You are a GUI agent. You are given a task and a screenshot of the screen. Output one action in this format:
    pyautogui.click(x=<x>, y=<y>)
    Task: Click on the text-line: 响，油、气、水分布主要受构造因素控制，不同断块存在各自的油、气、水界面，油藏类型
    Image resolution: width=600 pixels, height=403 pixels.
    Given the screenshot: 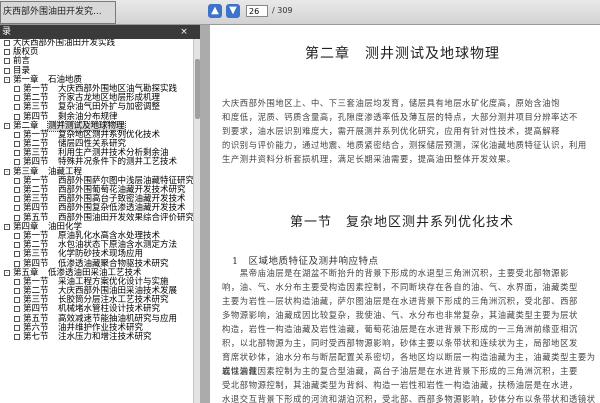 What is the action you would take?
    pyautogui.click(x=400, y=287)
    